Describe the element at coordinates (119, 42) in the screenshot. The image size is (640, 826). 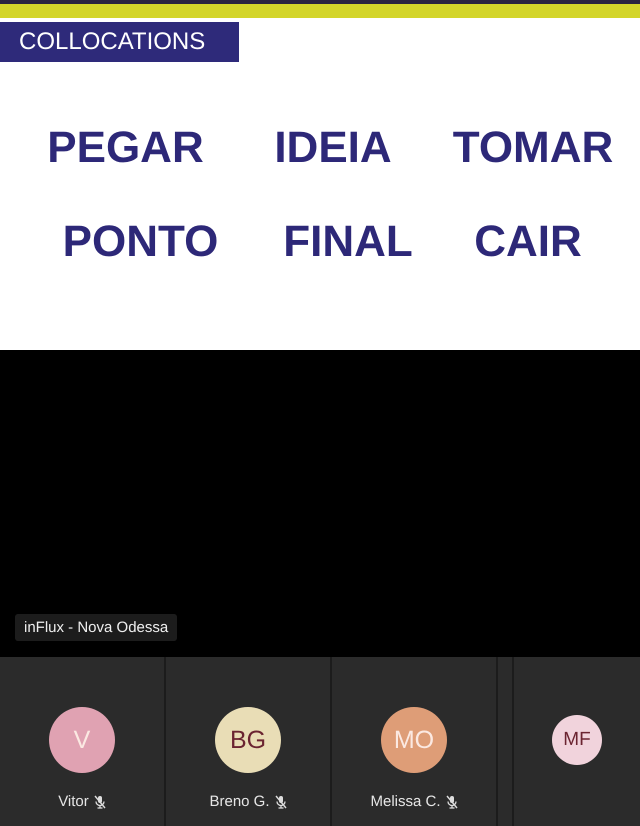
I see `slide-title: COLLOCATIONS` at that location.